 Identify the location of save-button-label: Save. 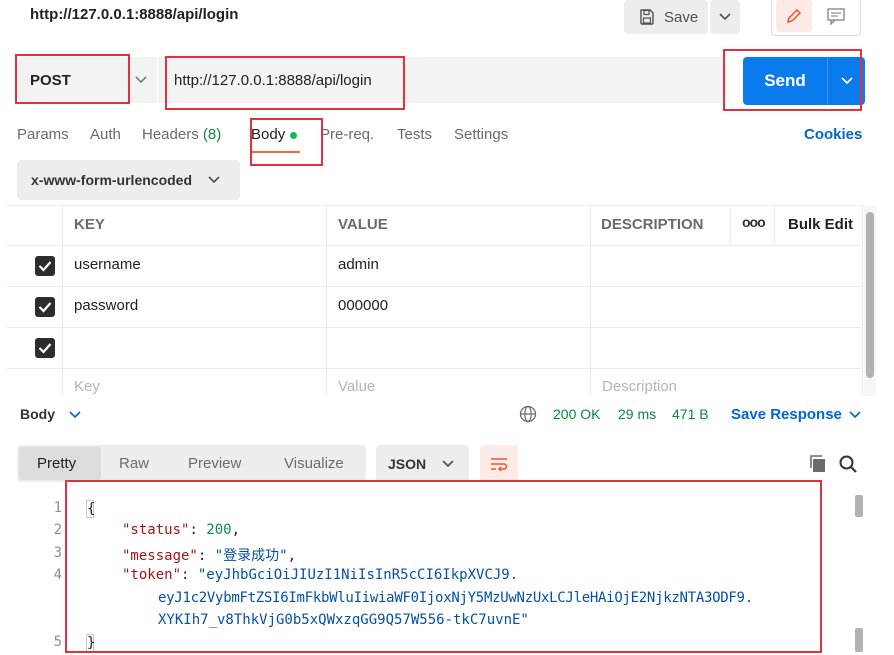
(681, 17).